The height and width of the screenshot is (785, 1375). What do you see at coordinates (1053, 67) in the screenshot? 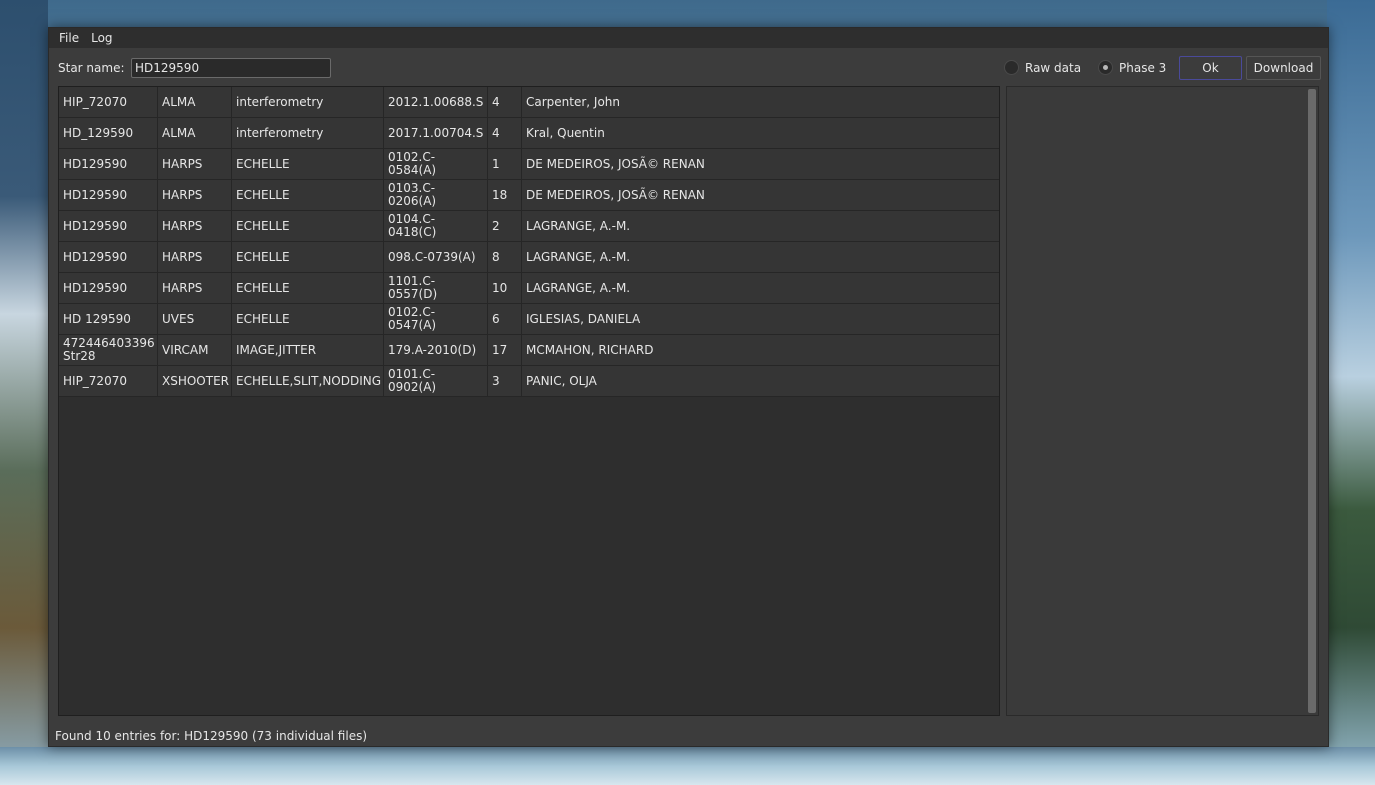
I see `raw-data-label: Raw data` at bounding box center [1053, 67].